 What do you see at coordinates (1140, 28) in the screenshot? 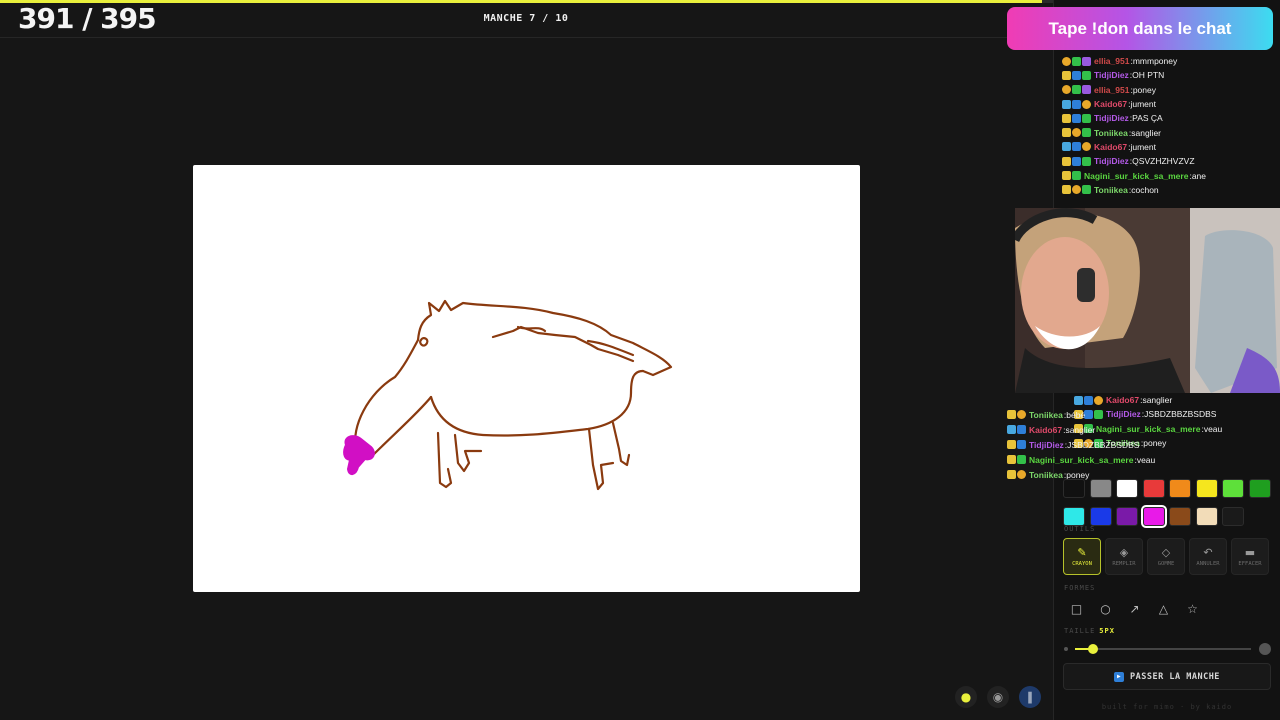
I see `donation-banner: Tape !don dans le chat` at bounding box center [1140, 28].